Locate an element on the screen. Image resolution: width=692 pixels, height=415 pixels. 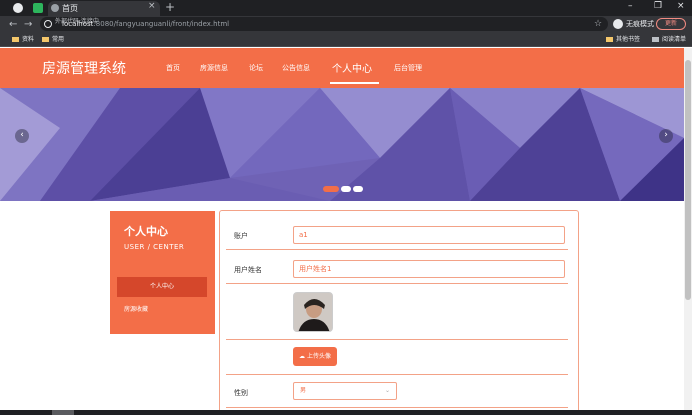
forward-arrow-icon: → is located at coordinates (28, 24).